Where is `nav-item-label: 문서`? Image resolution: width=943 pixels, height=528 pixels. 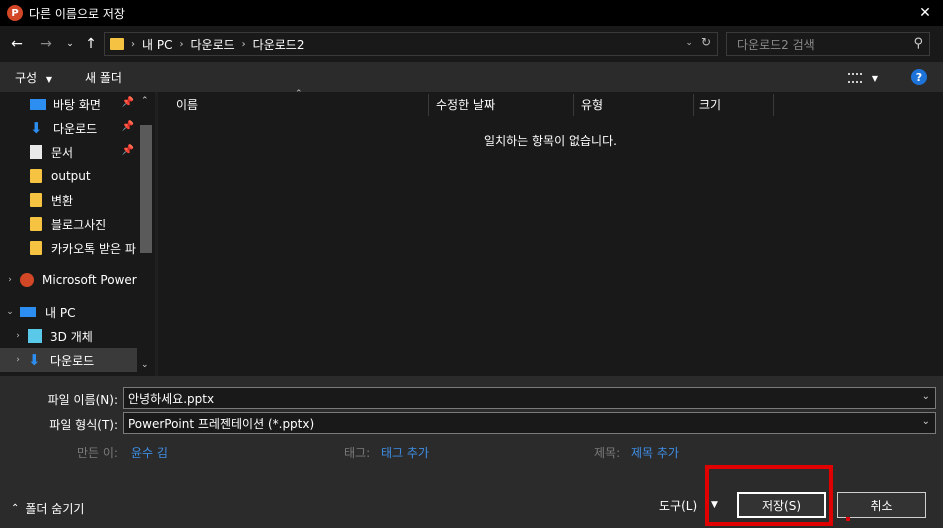
nav-item-label: 문서 is located at coordinates (62, 152).